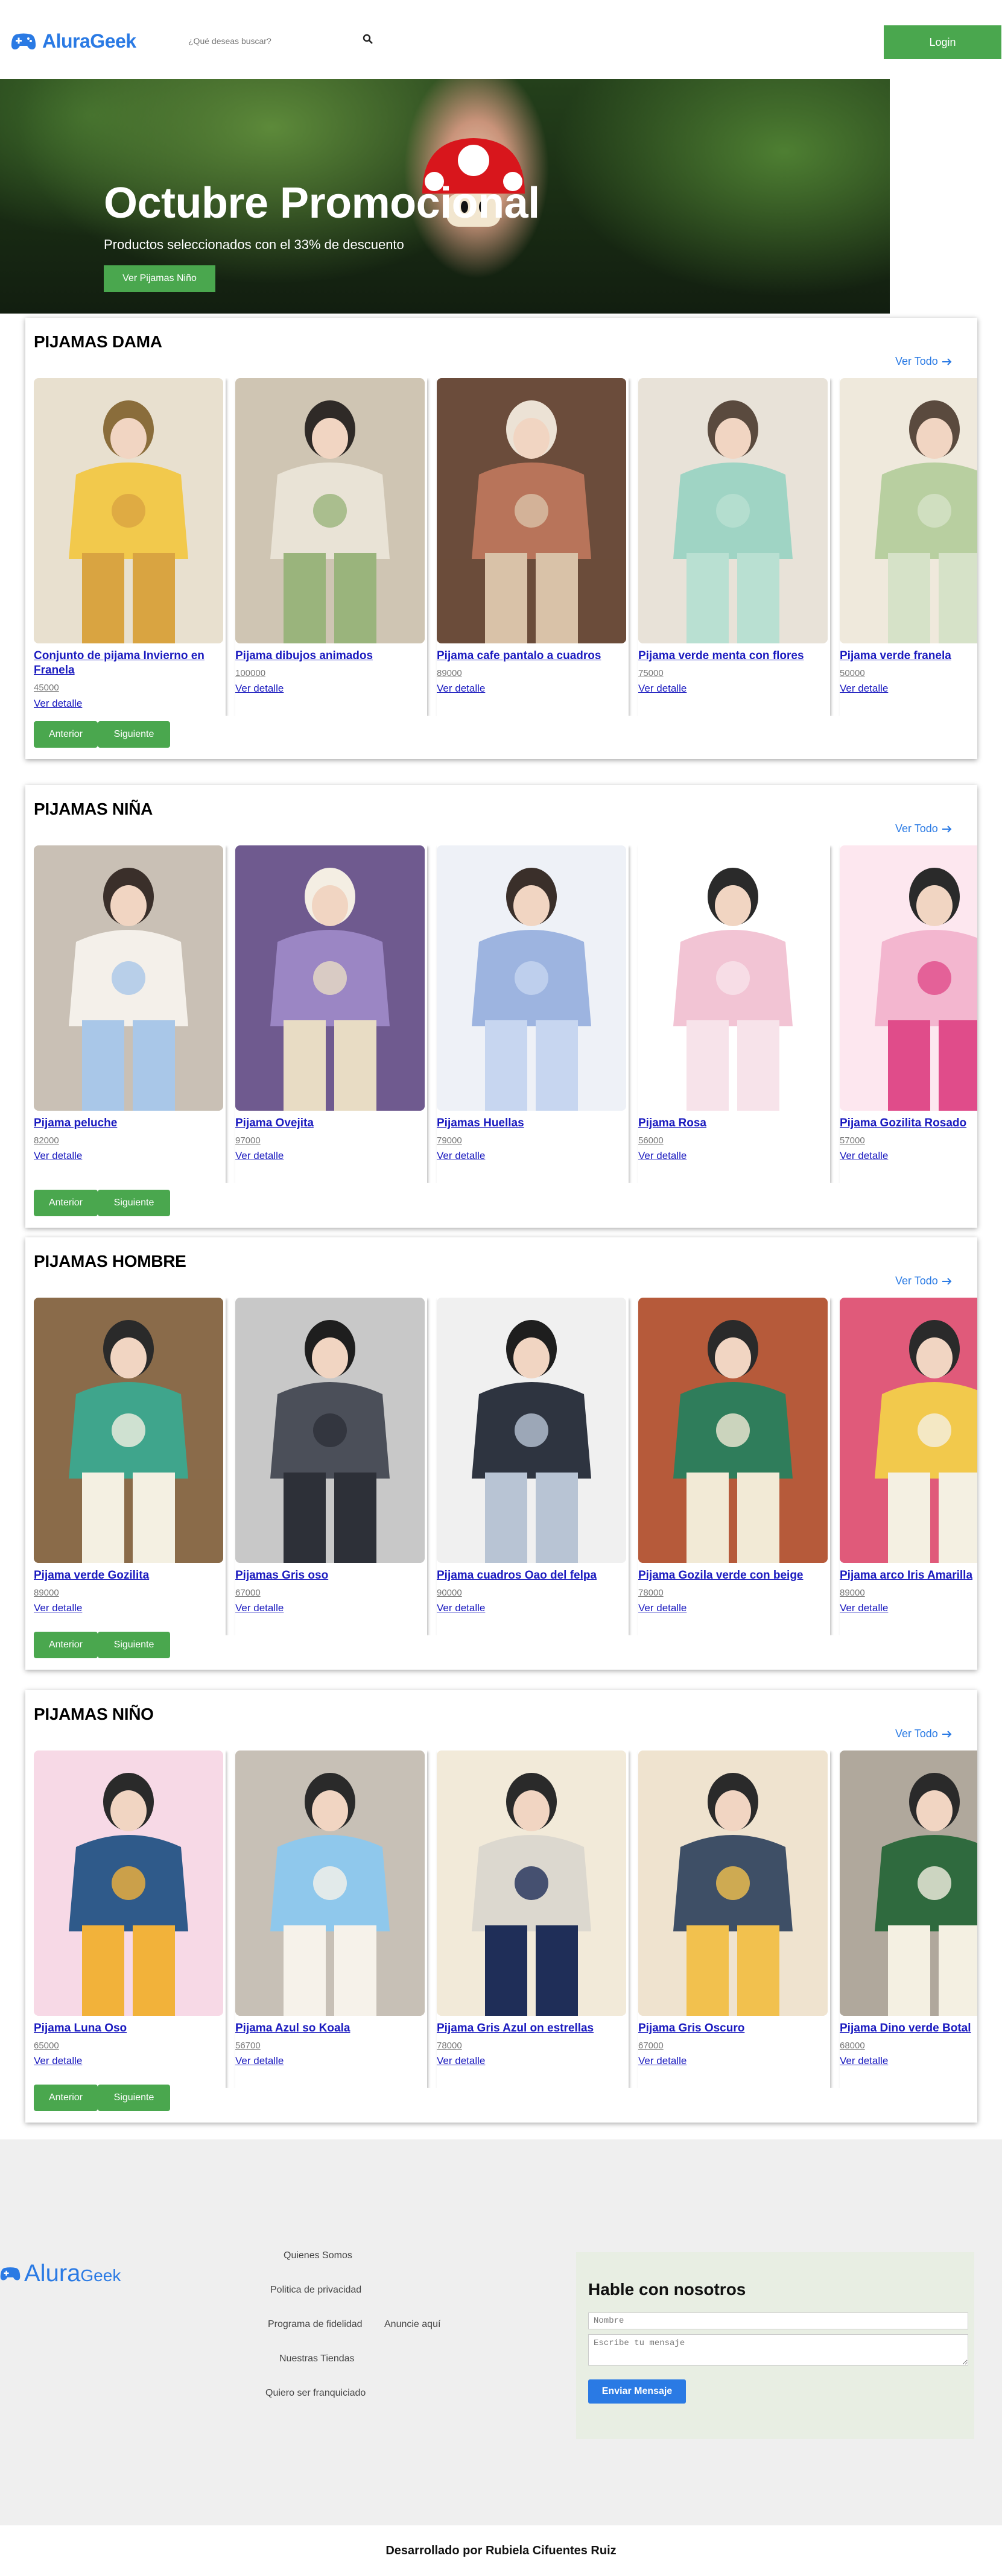 This screenshot has width=1002, height=2576. Describe the element at coordinates (269, 41) in the screenshot. I see `search-input` at that location.